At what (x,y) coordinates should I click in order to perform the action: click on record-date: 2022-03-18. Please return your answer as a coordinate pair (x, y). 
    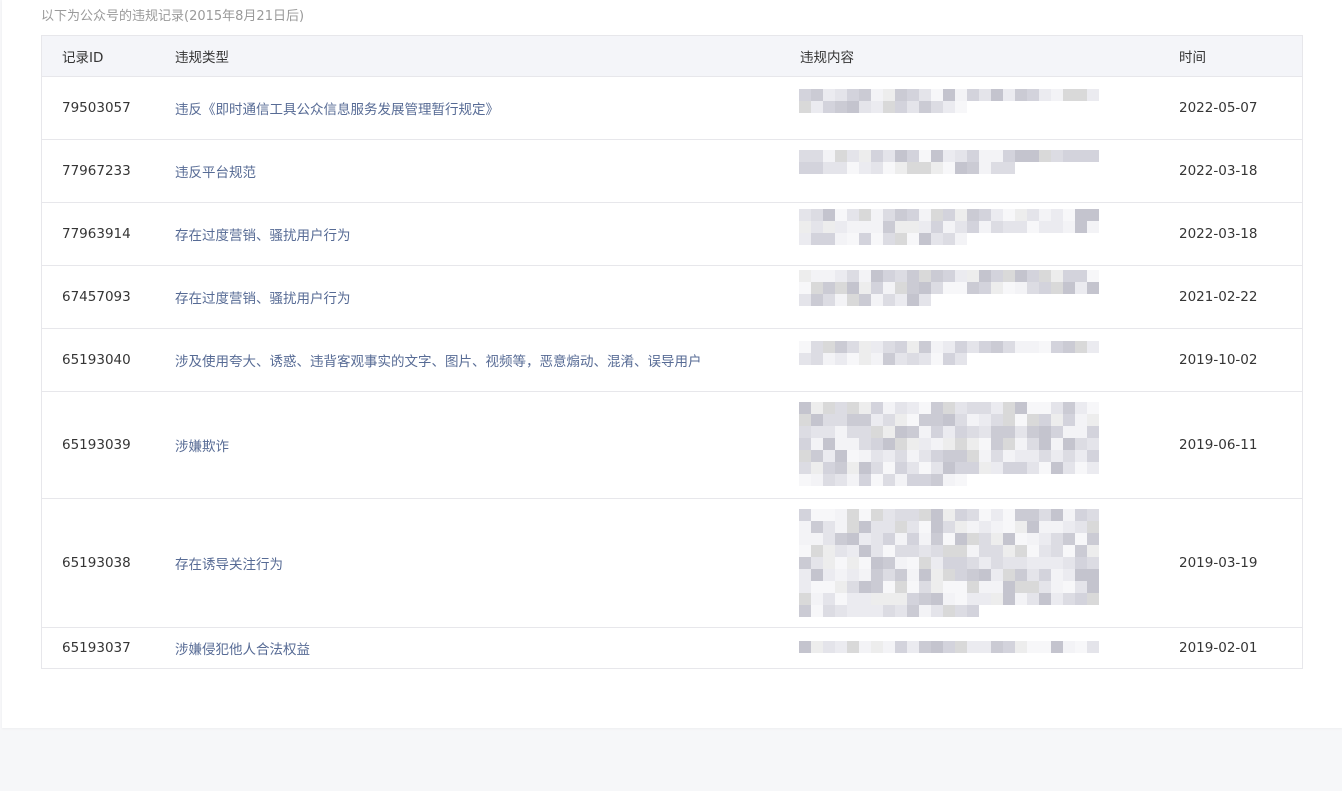
    Looking at the image, I should click on (1218, 234).